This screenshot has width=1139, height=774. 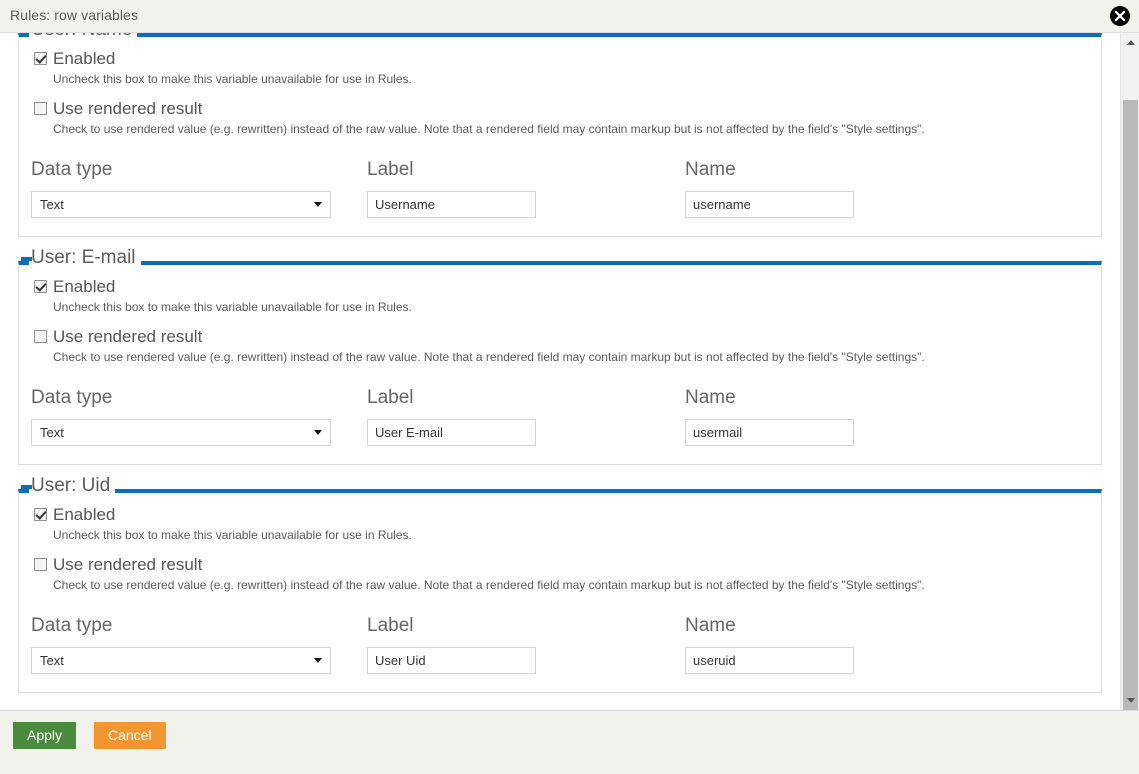 What do you see at coordinates (1120, 16) in the screenshot?
I see `close-icon` at bounding box center [1120, 16].